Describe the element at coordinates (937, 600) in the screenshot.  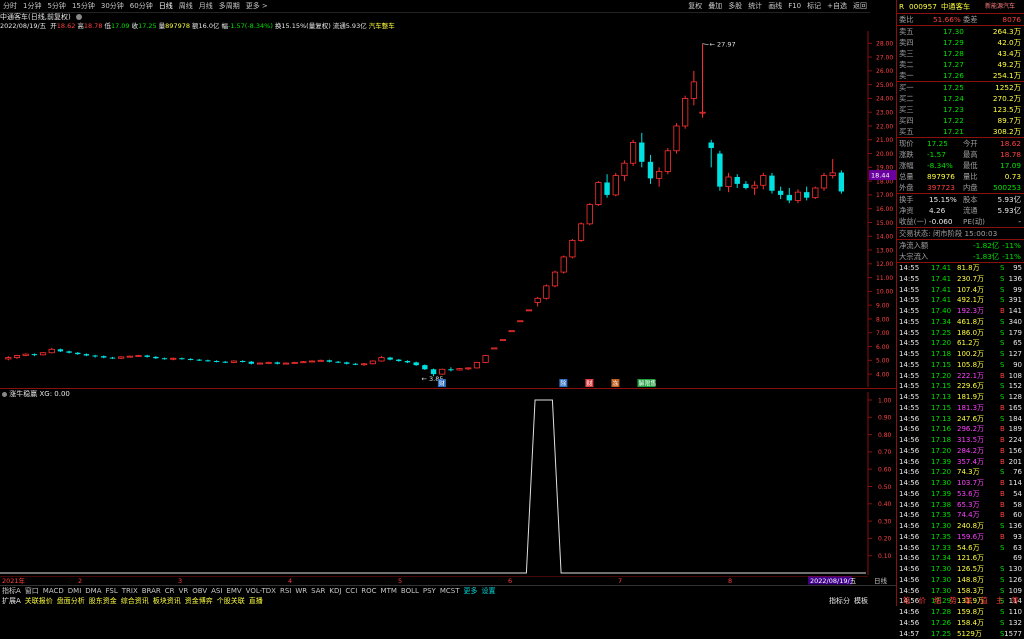
I see `panel-tab-2: 细` at that location.